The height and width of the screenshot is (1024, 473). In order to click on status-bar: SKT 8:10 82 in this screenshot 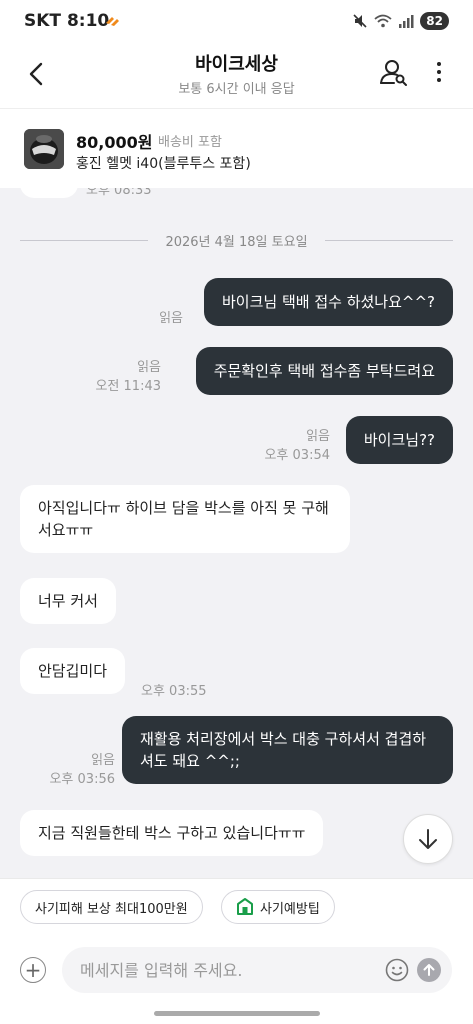, I will do `click(236, 21)`.